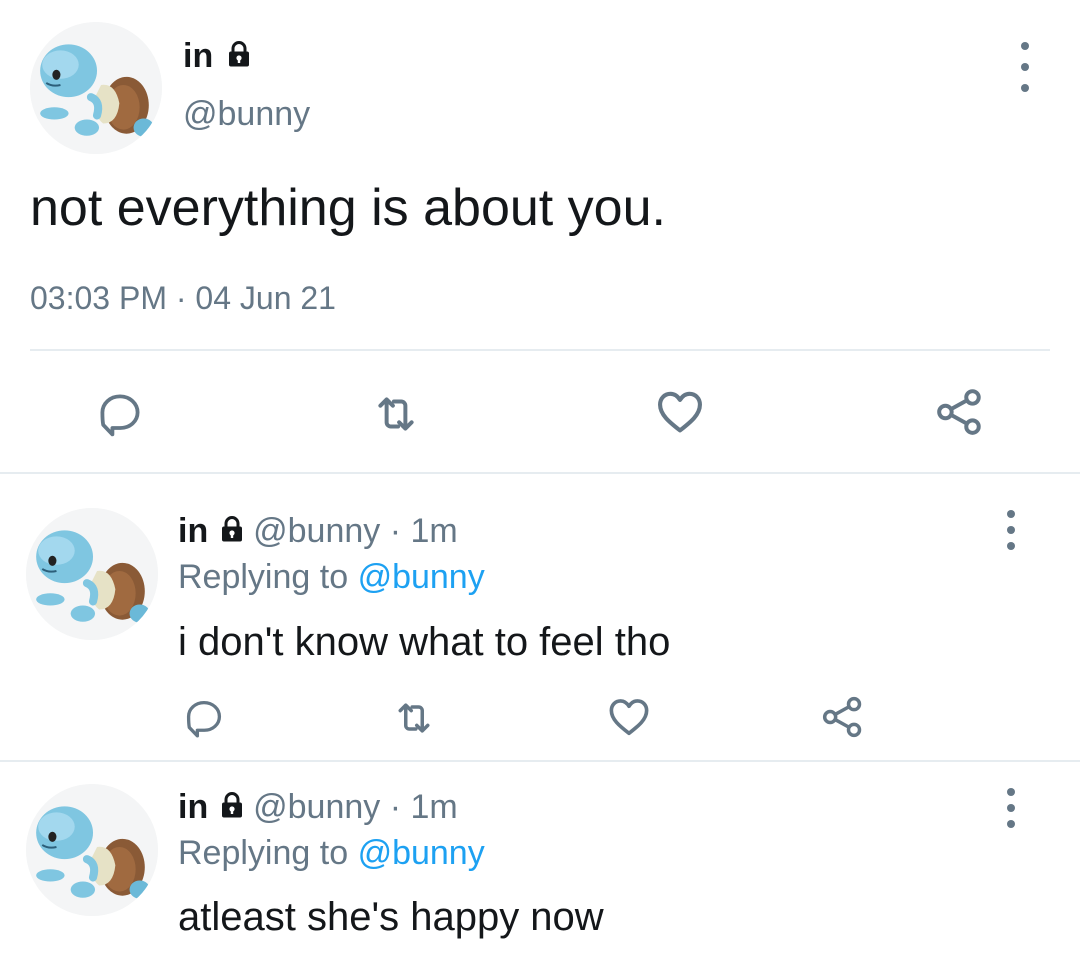  Describe the element at coordinates (217, 56) in the screenshot. I see `main-tweet-author: in` at that location.